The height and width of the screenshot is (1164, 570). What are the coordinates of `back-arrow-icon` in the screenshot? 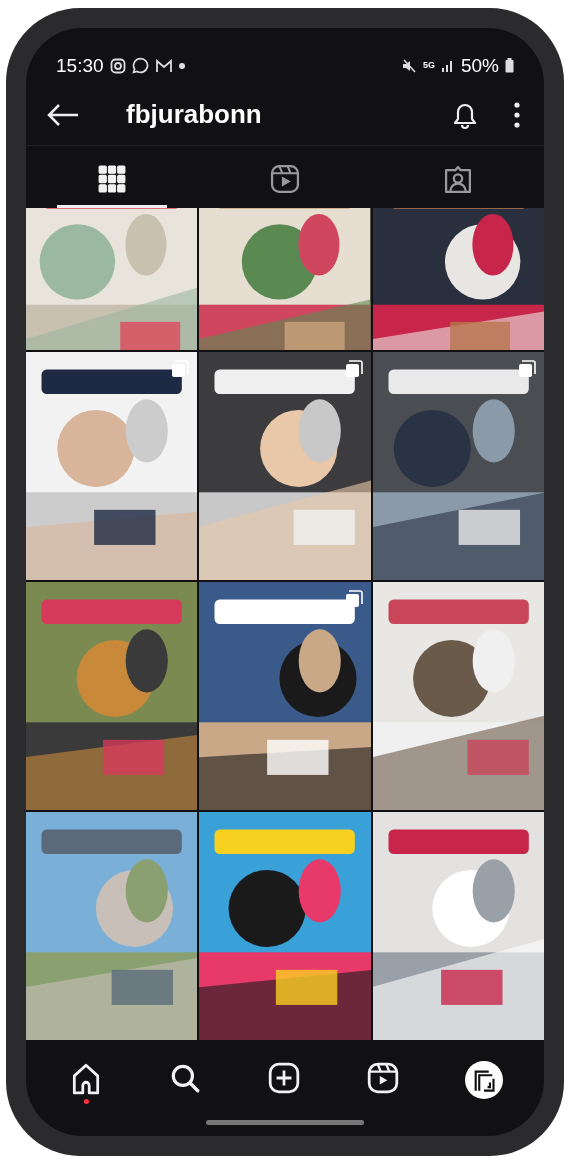 It's located at (63, 114).